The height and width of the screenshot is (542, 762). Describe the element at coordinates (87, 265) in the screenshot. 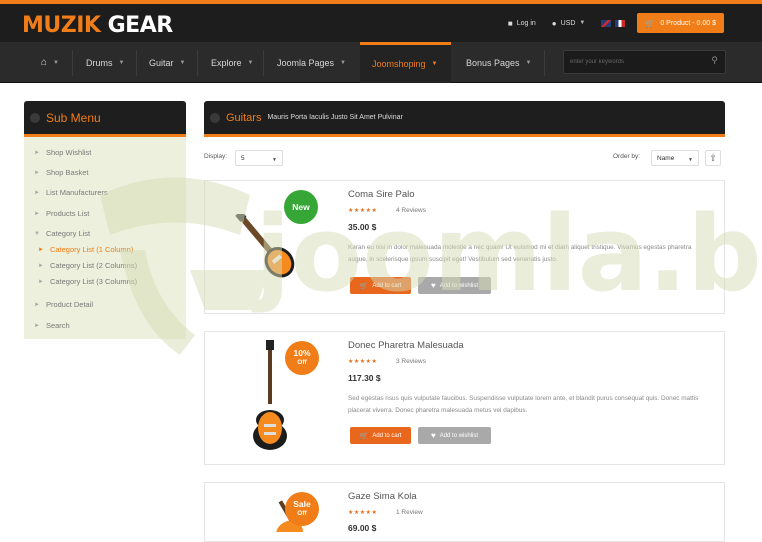

I see `side-item-category-list-2-columns: ► Category List (2 Columns)` at that location.